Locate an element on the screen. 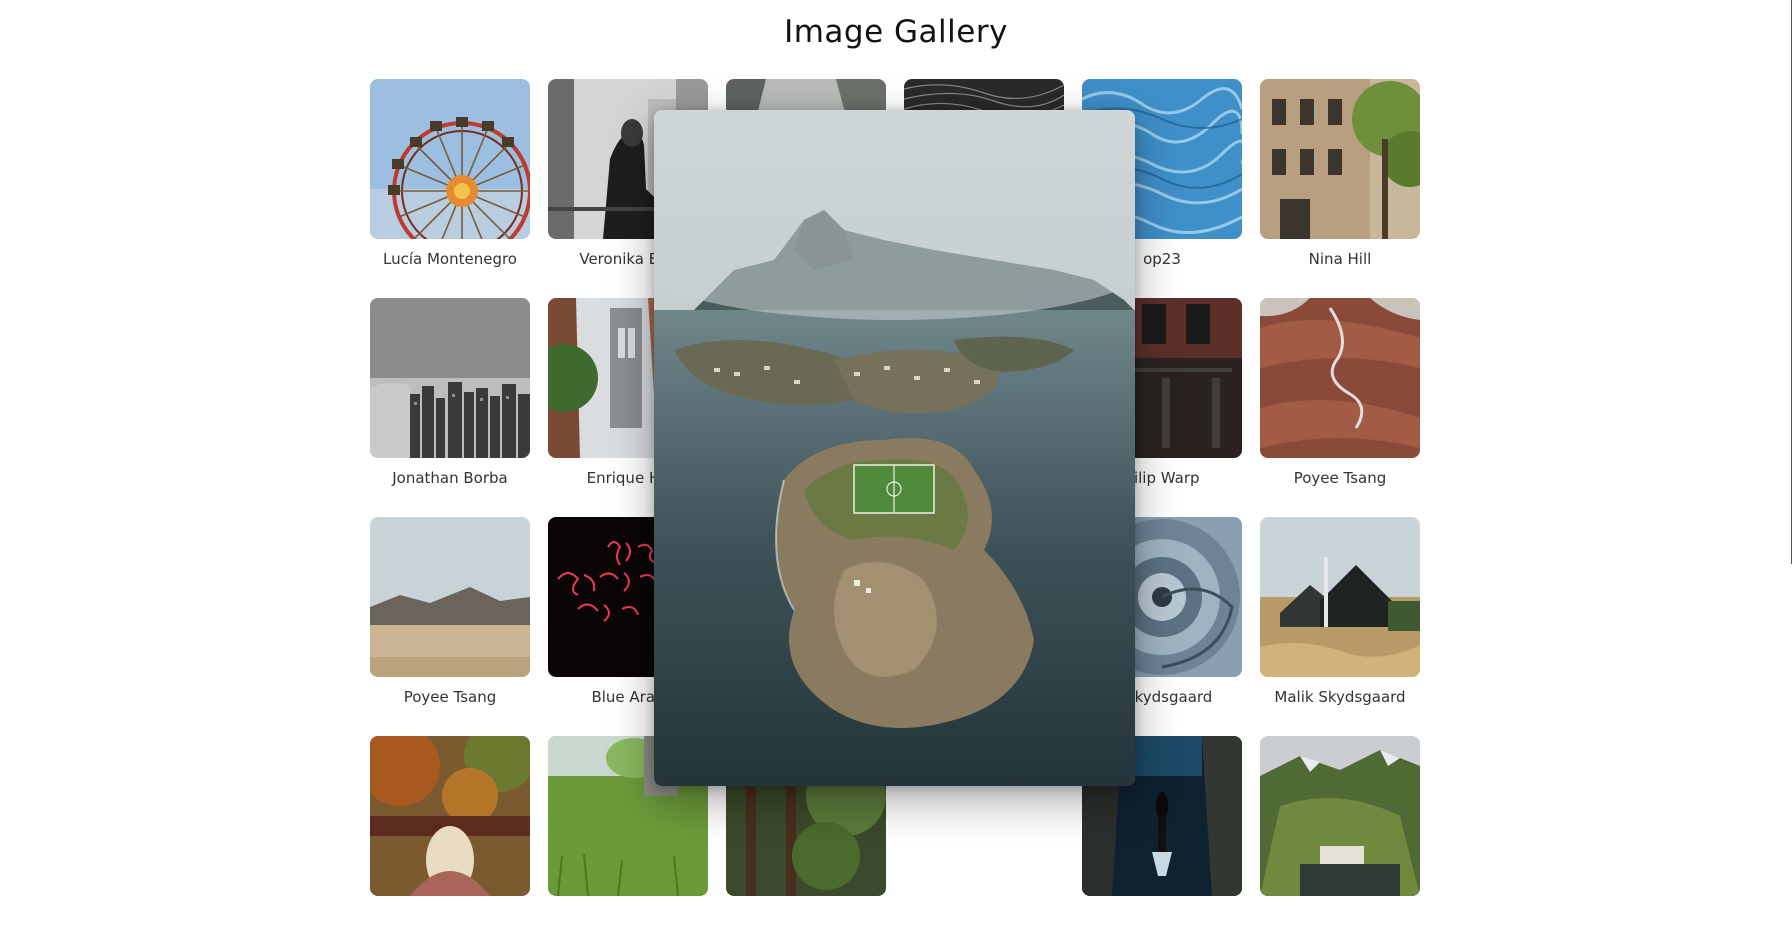 This screenshot has height=941, width=1792. brownstone-building-photo is located at coordinates (1340, 159).